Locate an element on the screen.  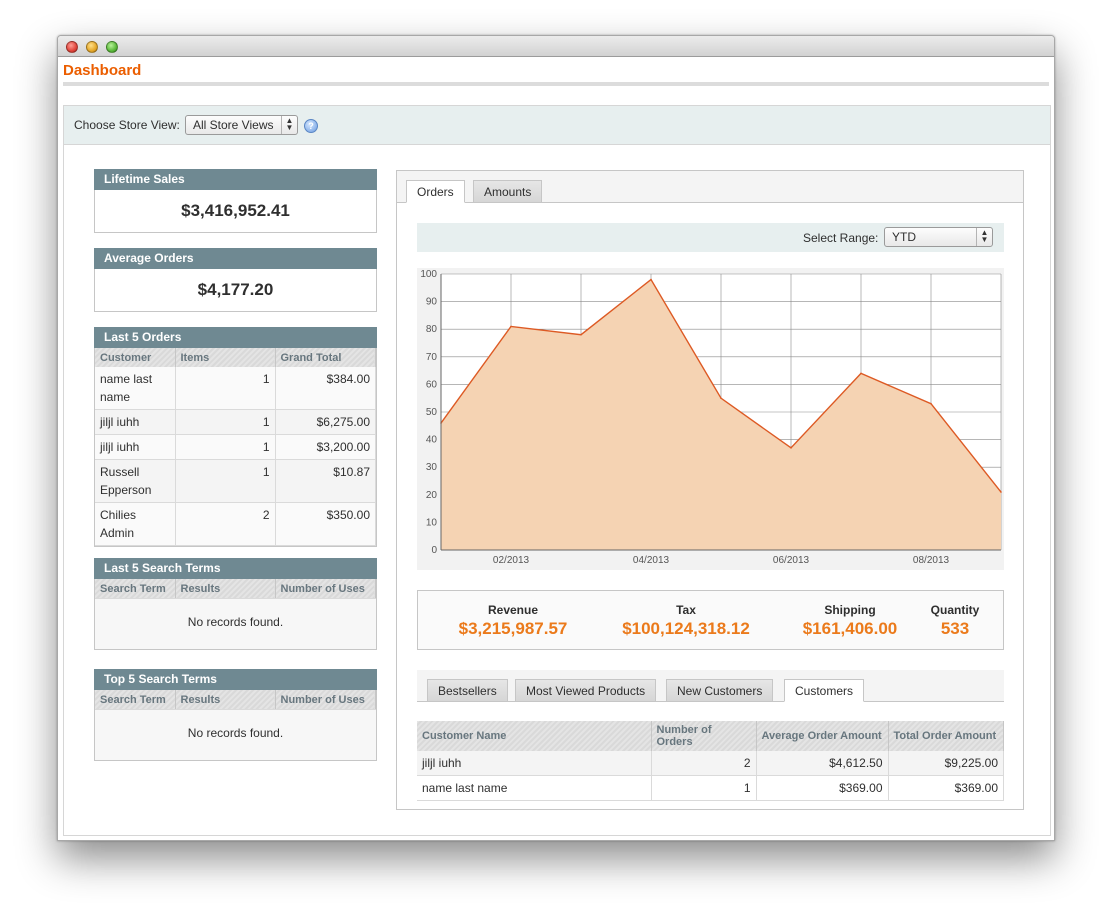
column-header-customer: Customer is located at coordinates (135, 357).